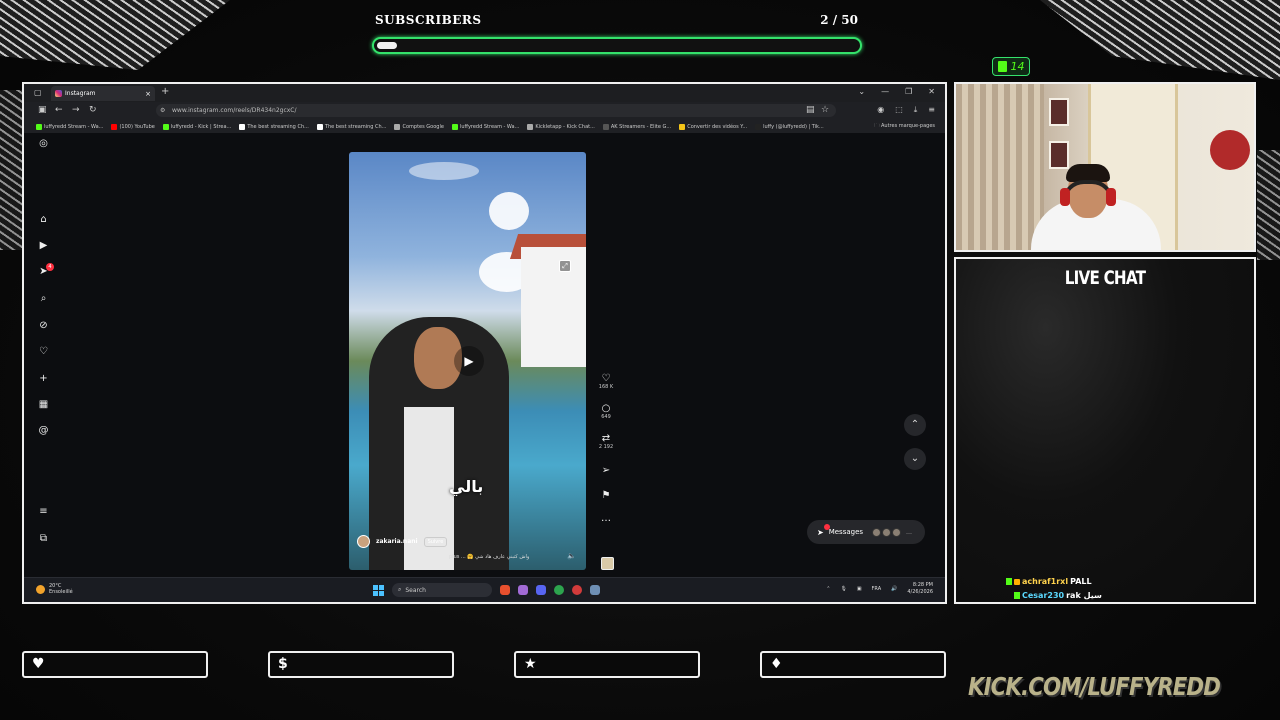 The image size is (1280, 720). What do you see at coordinates (80, 93) in the screenshot?
I see `tab-title: Instagram` at bounding box center [80, 93].